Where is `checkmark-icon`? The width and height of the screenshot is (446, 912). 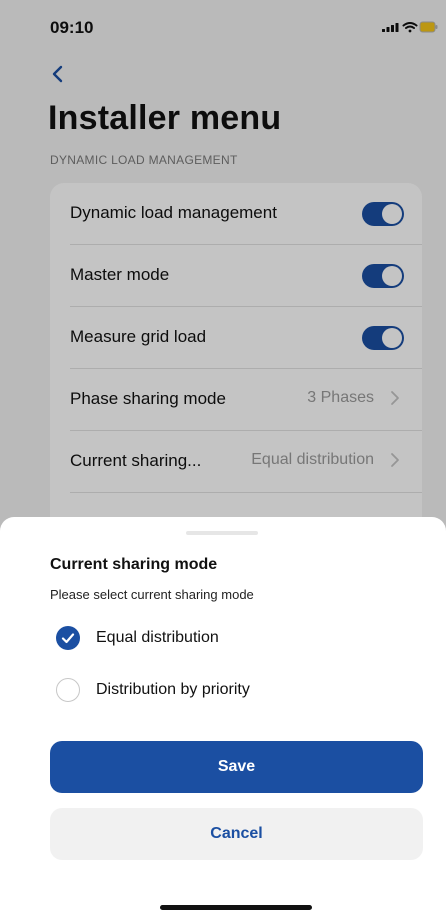
checkmark-icon is located at coordinates (68, 638).